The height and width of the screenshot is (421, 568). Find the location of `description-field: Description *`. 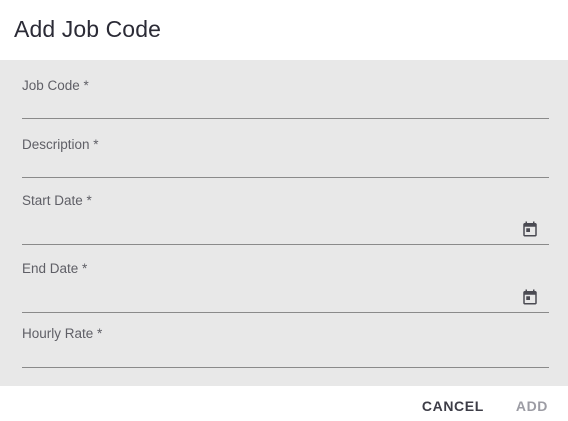

description-field: Description * is located at coordinates (285, 158).